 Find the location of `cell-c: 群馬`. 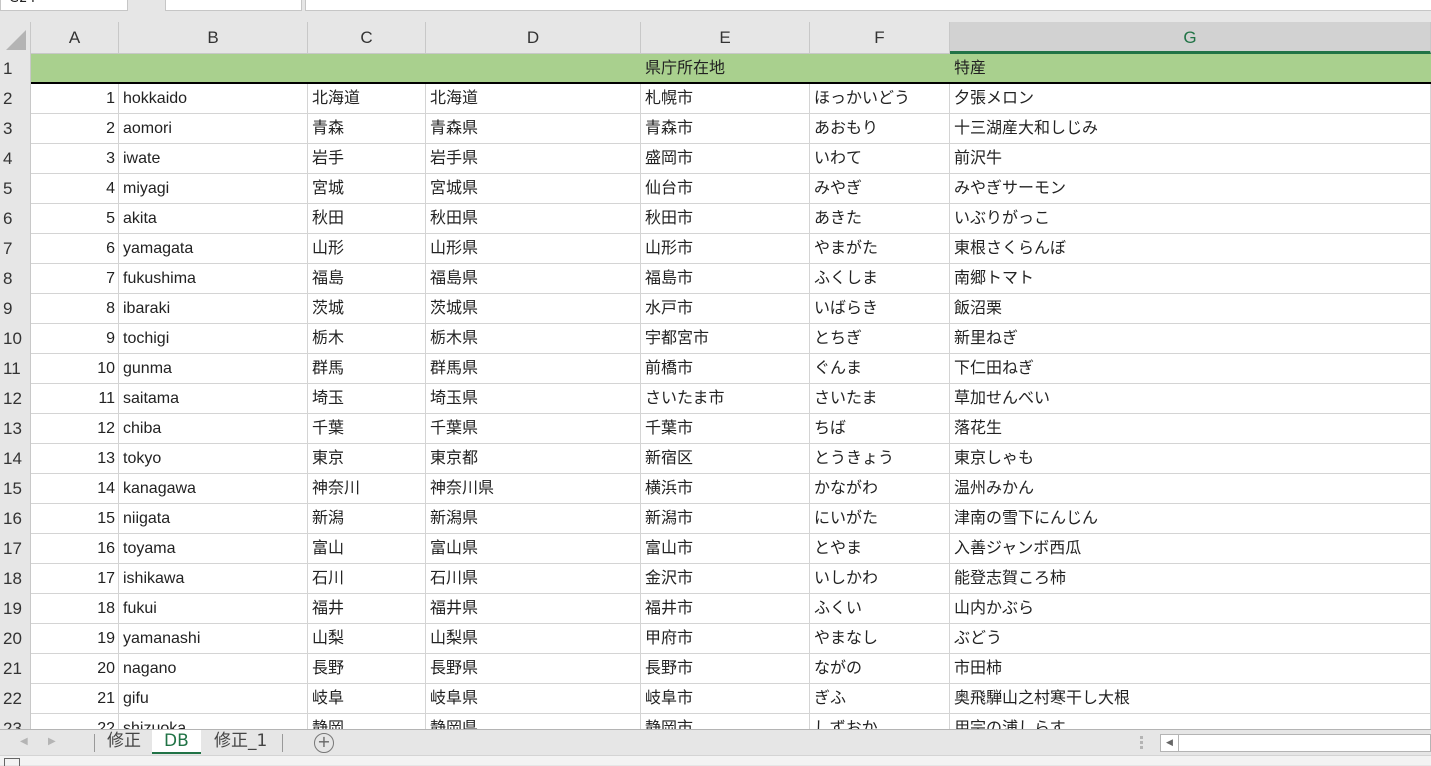

cell-c: 群馬 is located at coordinates (367, 369).